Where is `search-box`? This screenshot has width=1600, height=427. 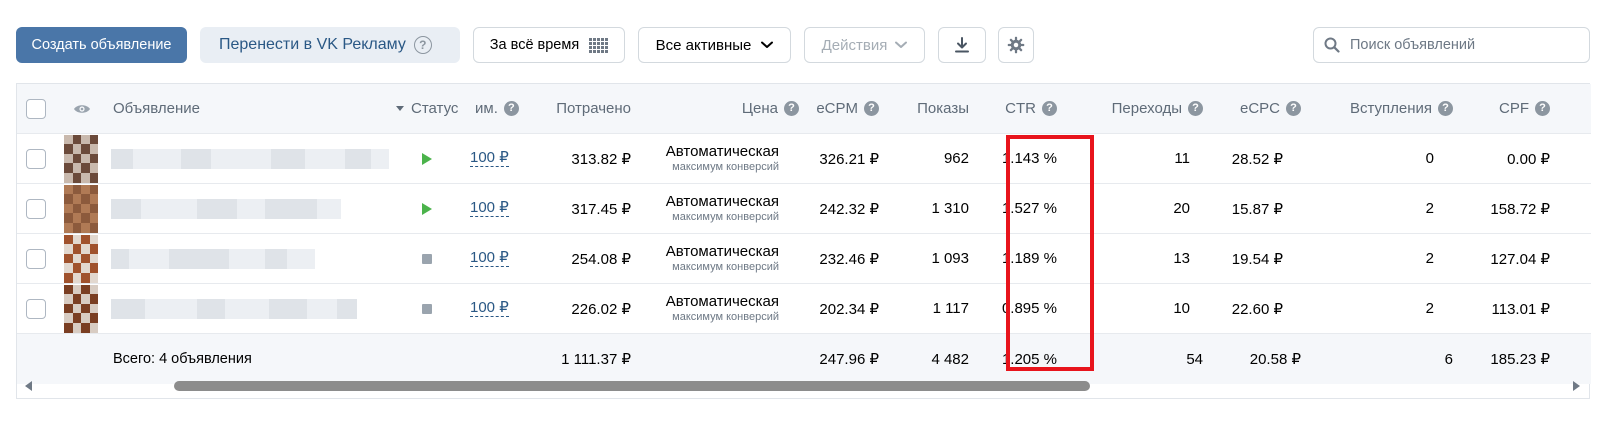
search-box is located at coordinates (1451, 45).